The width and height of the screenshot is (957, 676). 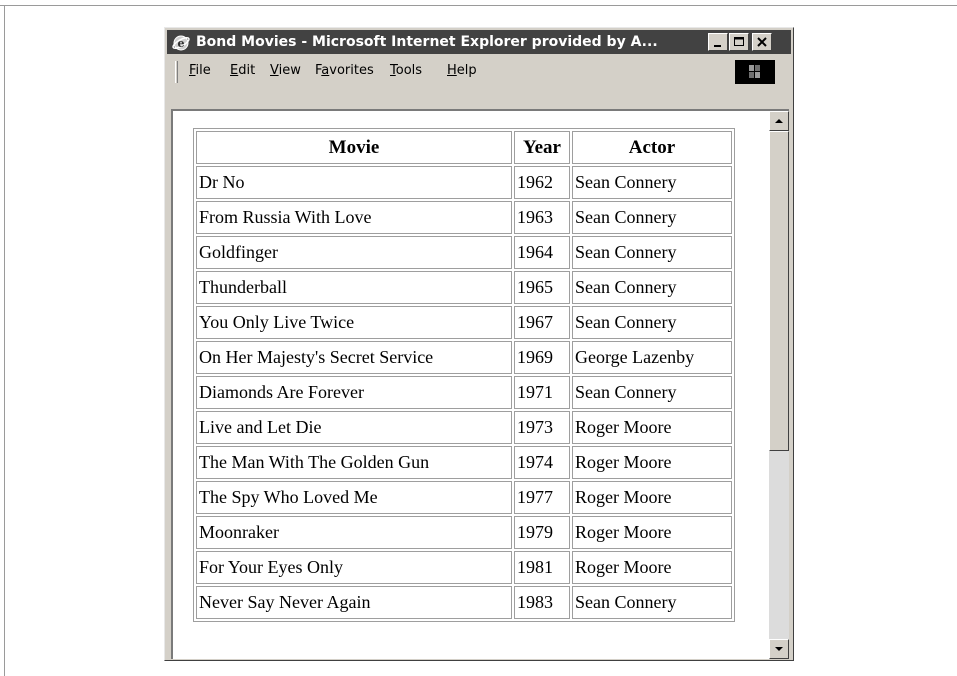 I want to click on close-icon, so click(x=762, y=42).